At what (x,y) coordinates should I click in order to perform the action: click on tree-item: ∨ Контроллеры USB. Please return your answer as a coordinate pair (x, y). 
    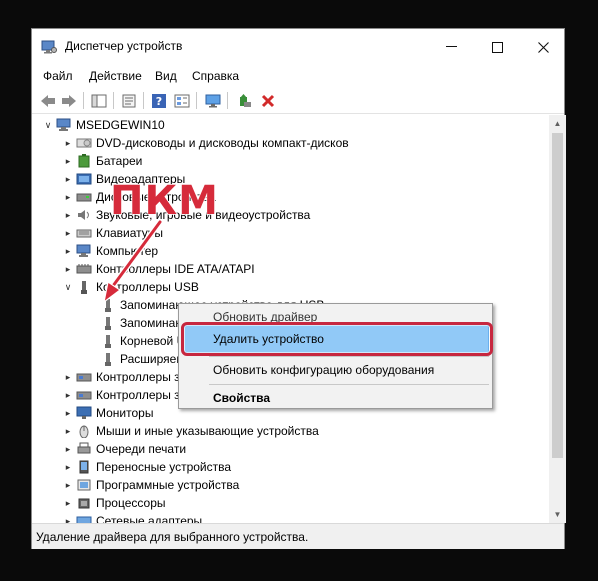
    Looking at the image, I should click on (130, 287).